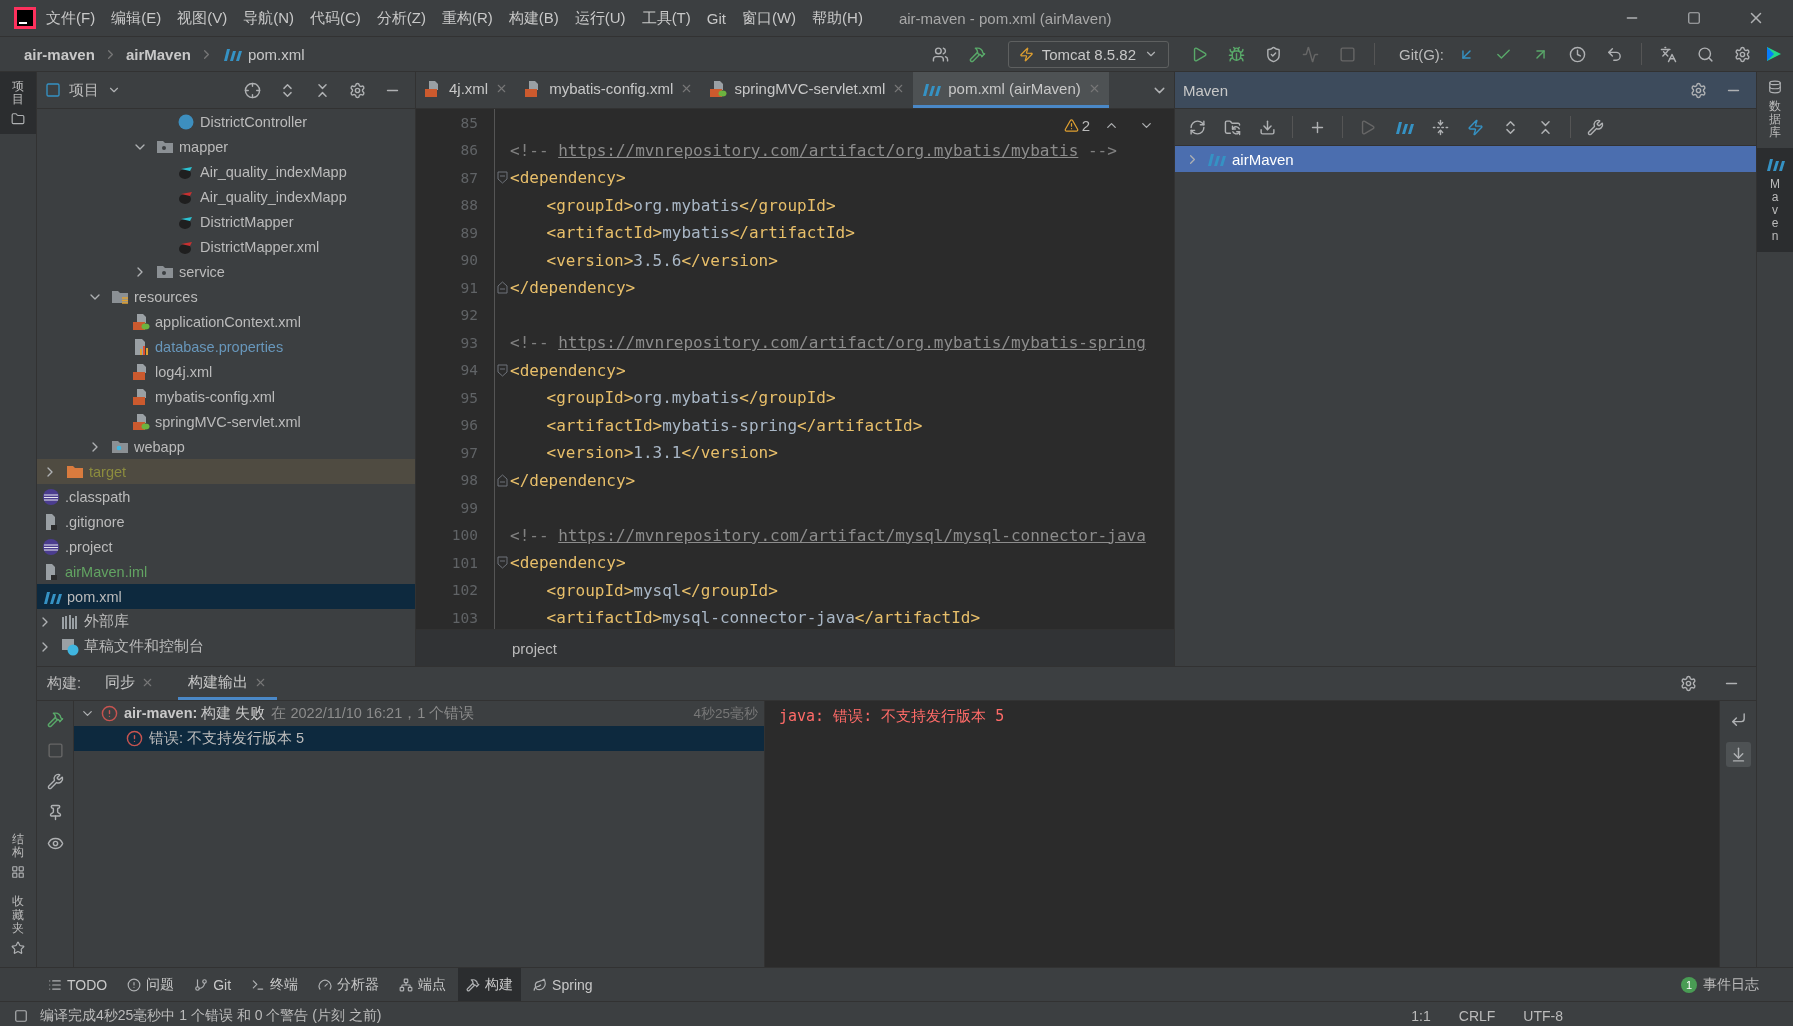 The width and height of the screenshot is (1793, 1026). Describe the element at coordinates (852, 343) in the screenshot. I see `link: https://mvnrepository.com/artifact/org.mybatis/mybatis-spring` at that location.